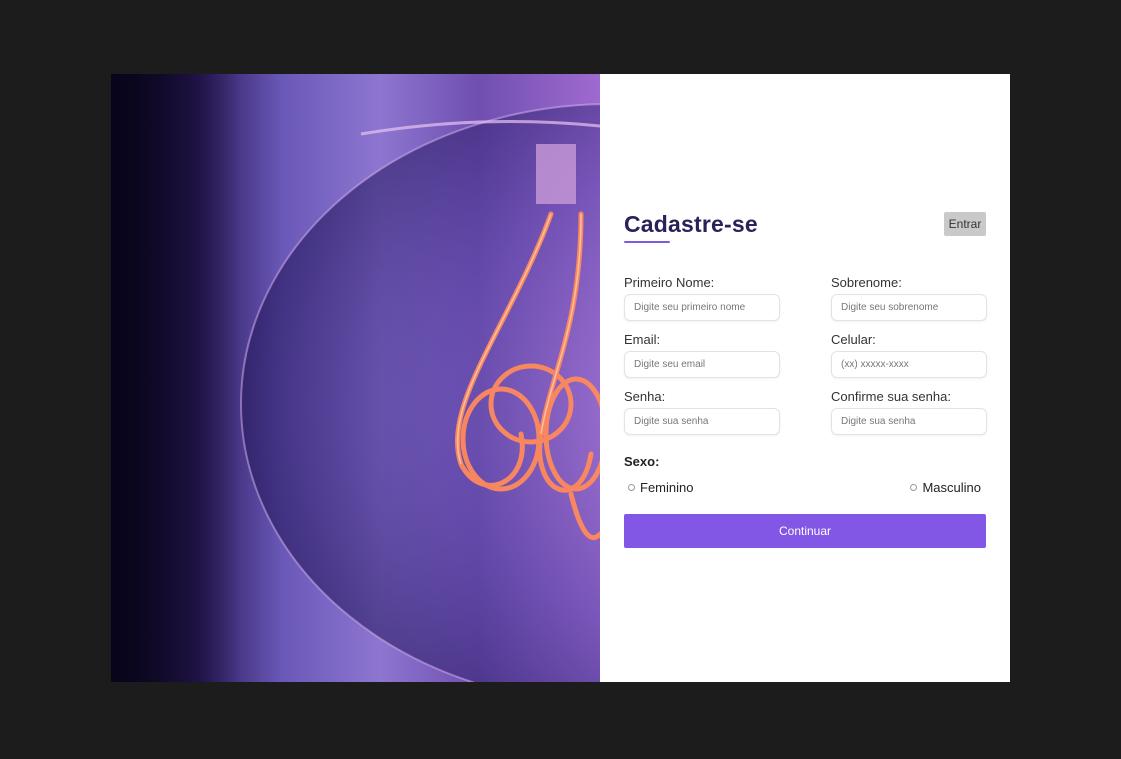 The image size is (1121, 759). I want to click on email-input, so click(702, 364).